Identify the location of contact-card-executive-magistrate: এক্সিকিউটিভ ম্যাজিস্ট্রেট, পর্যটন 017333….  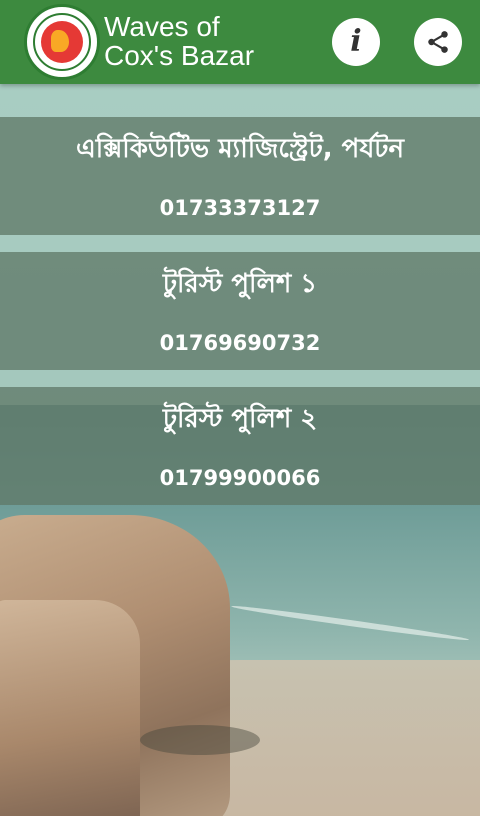
(240, 176).